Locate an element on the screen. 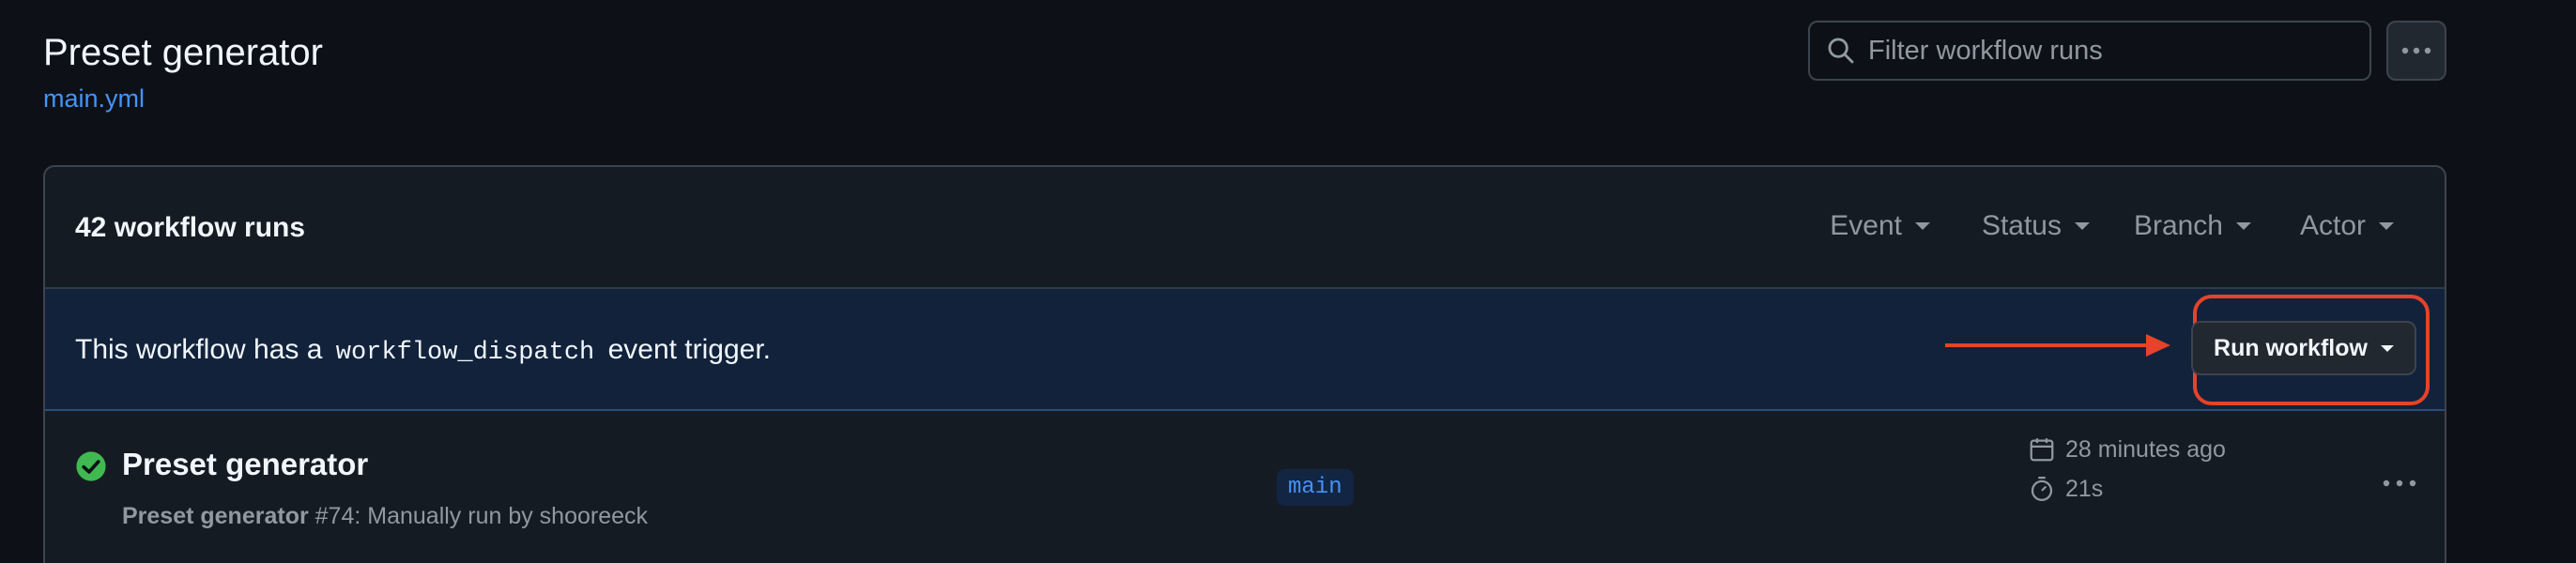  workflow-file-link: main.yml is located at coordinates (94, 99).